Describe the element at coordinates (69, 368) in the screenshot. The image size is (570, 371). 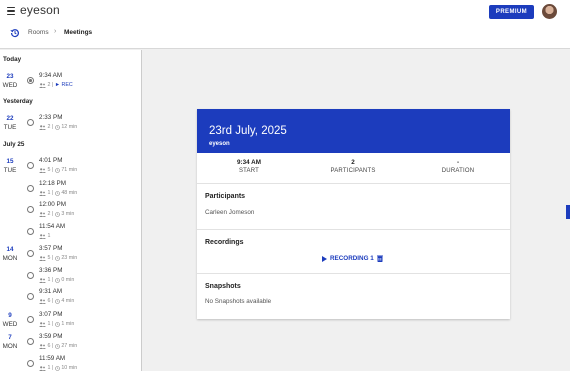
I see `meeting-duration: 10 min` at that location.